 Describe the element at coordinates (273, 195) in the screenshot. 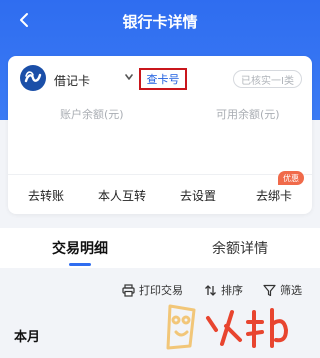

I see `bind-card-label: 去绑卡` at that location.